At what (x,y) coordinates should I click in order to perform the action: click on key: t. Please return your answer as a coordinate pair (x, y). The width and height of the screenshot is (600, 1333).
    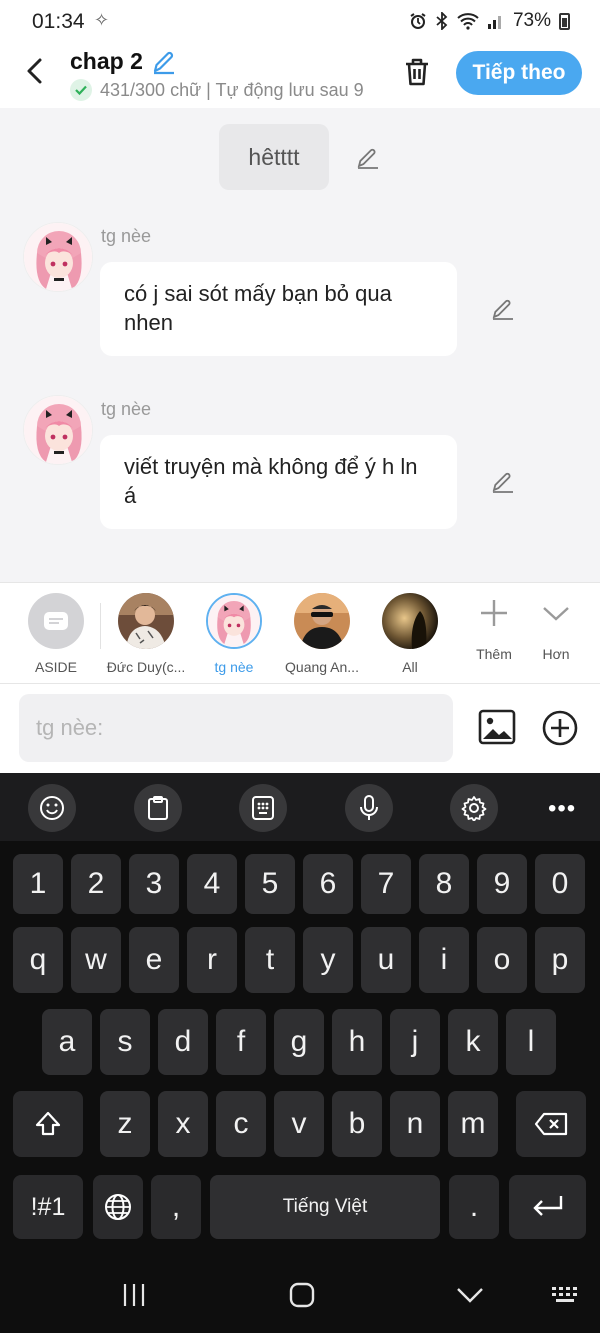
    Looking at the image, I should click on (270, 960).